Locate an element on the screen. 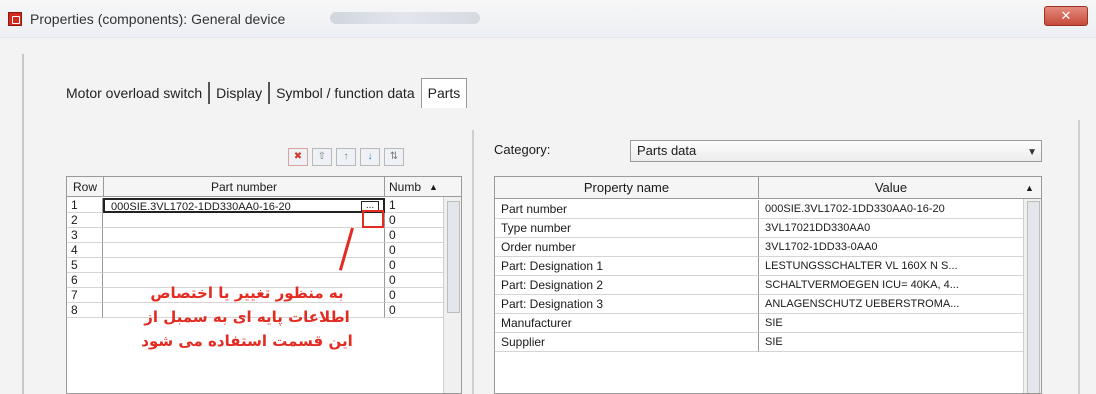 Image resolution: width=1096 pixels, height=394 pixels. property-name-cell: Part number is located at coordinates (627, 209).